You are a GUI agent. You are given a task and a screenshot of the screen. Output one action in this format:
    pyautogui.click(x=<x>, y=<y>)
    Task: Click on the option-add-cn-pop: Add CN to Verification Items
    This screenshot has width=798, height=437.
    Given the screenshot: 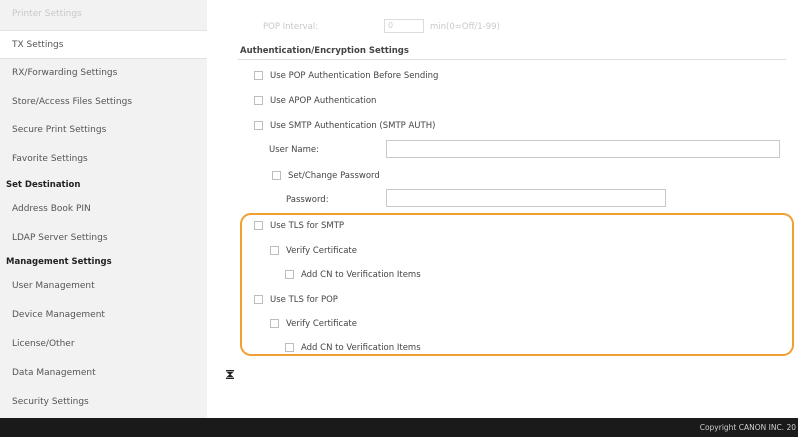 What is the action you would take?
    pyautogui.click(x=353, y=348)
    